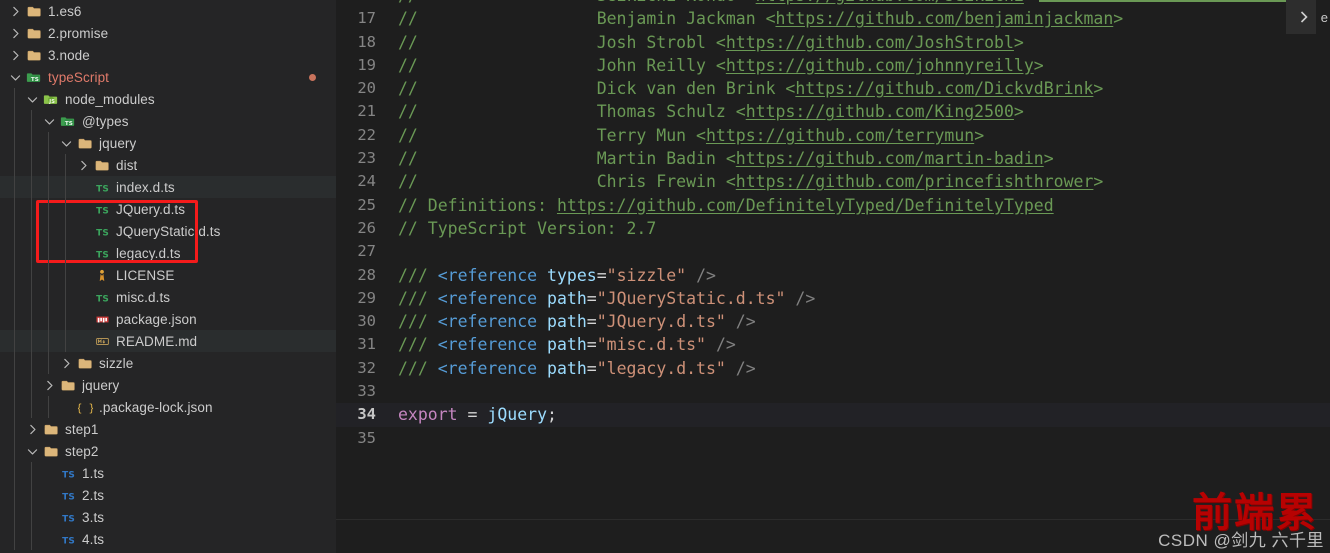  What do you see at coordinates (168, 99) in the screenshot?
I see `sidebar-item-node-modules: JS node_modules` at bounding box center [168, 99].